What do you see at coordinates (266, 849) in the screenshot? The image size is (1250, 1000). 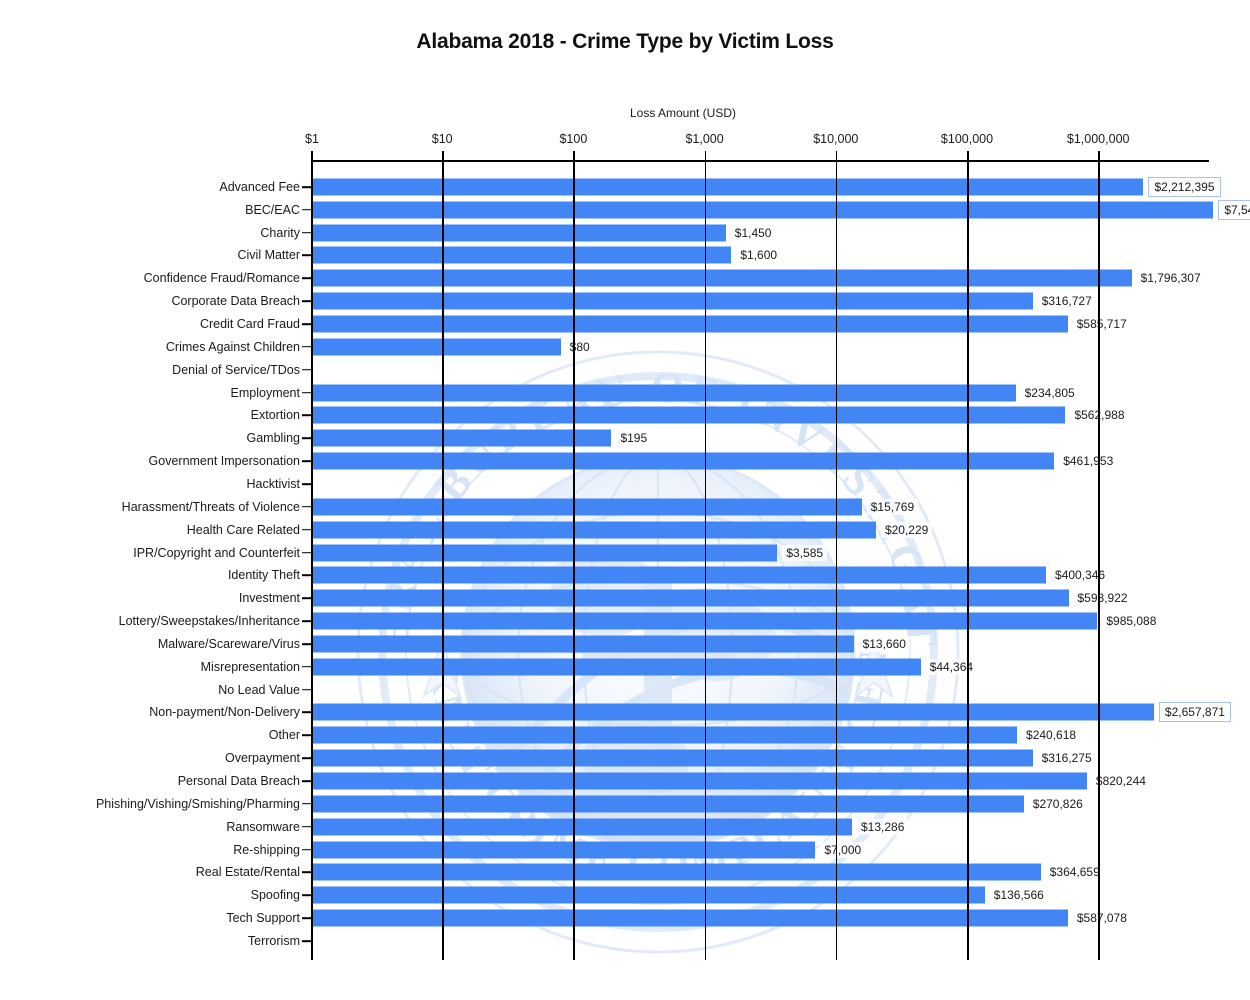 I see `y-axis-category-label: Re-shipping` at bounding box center [266, 849].